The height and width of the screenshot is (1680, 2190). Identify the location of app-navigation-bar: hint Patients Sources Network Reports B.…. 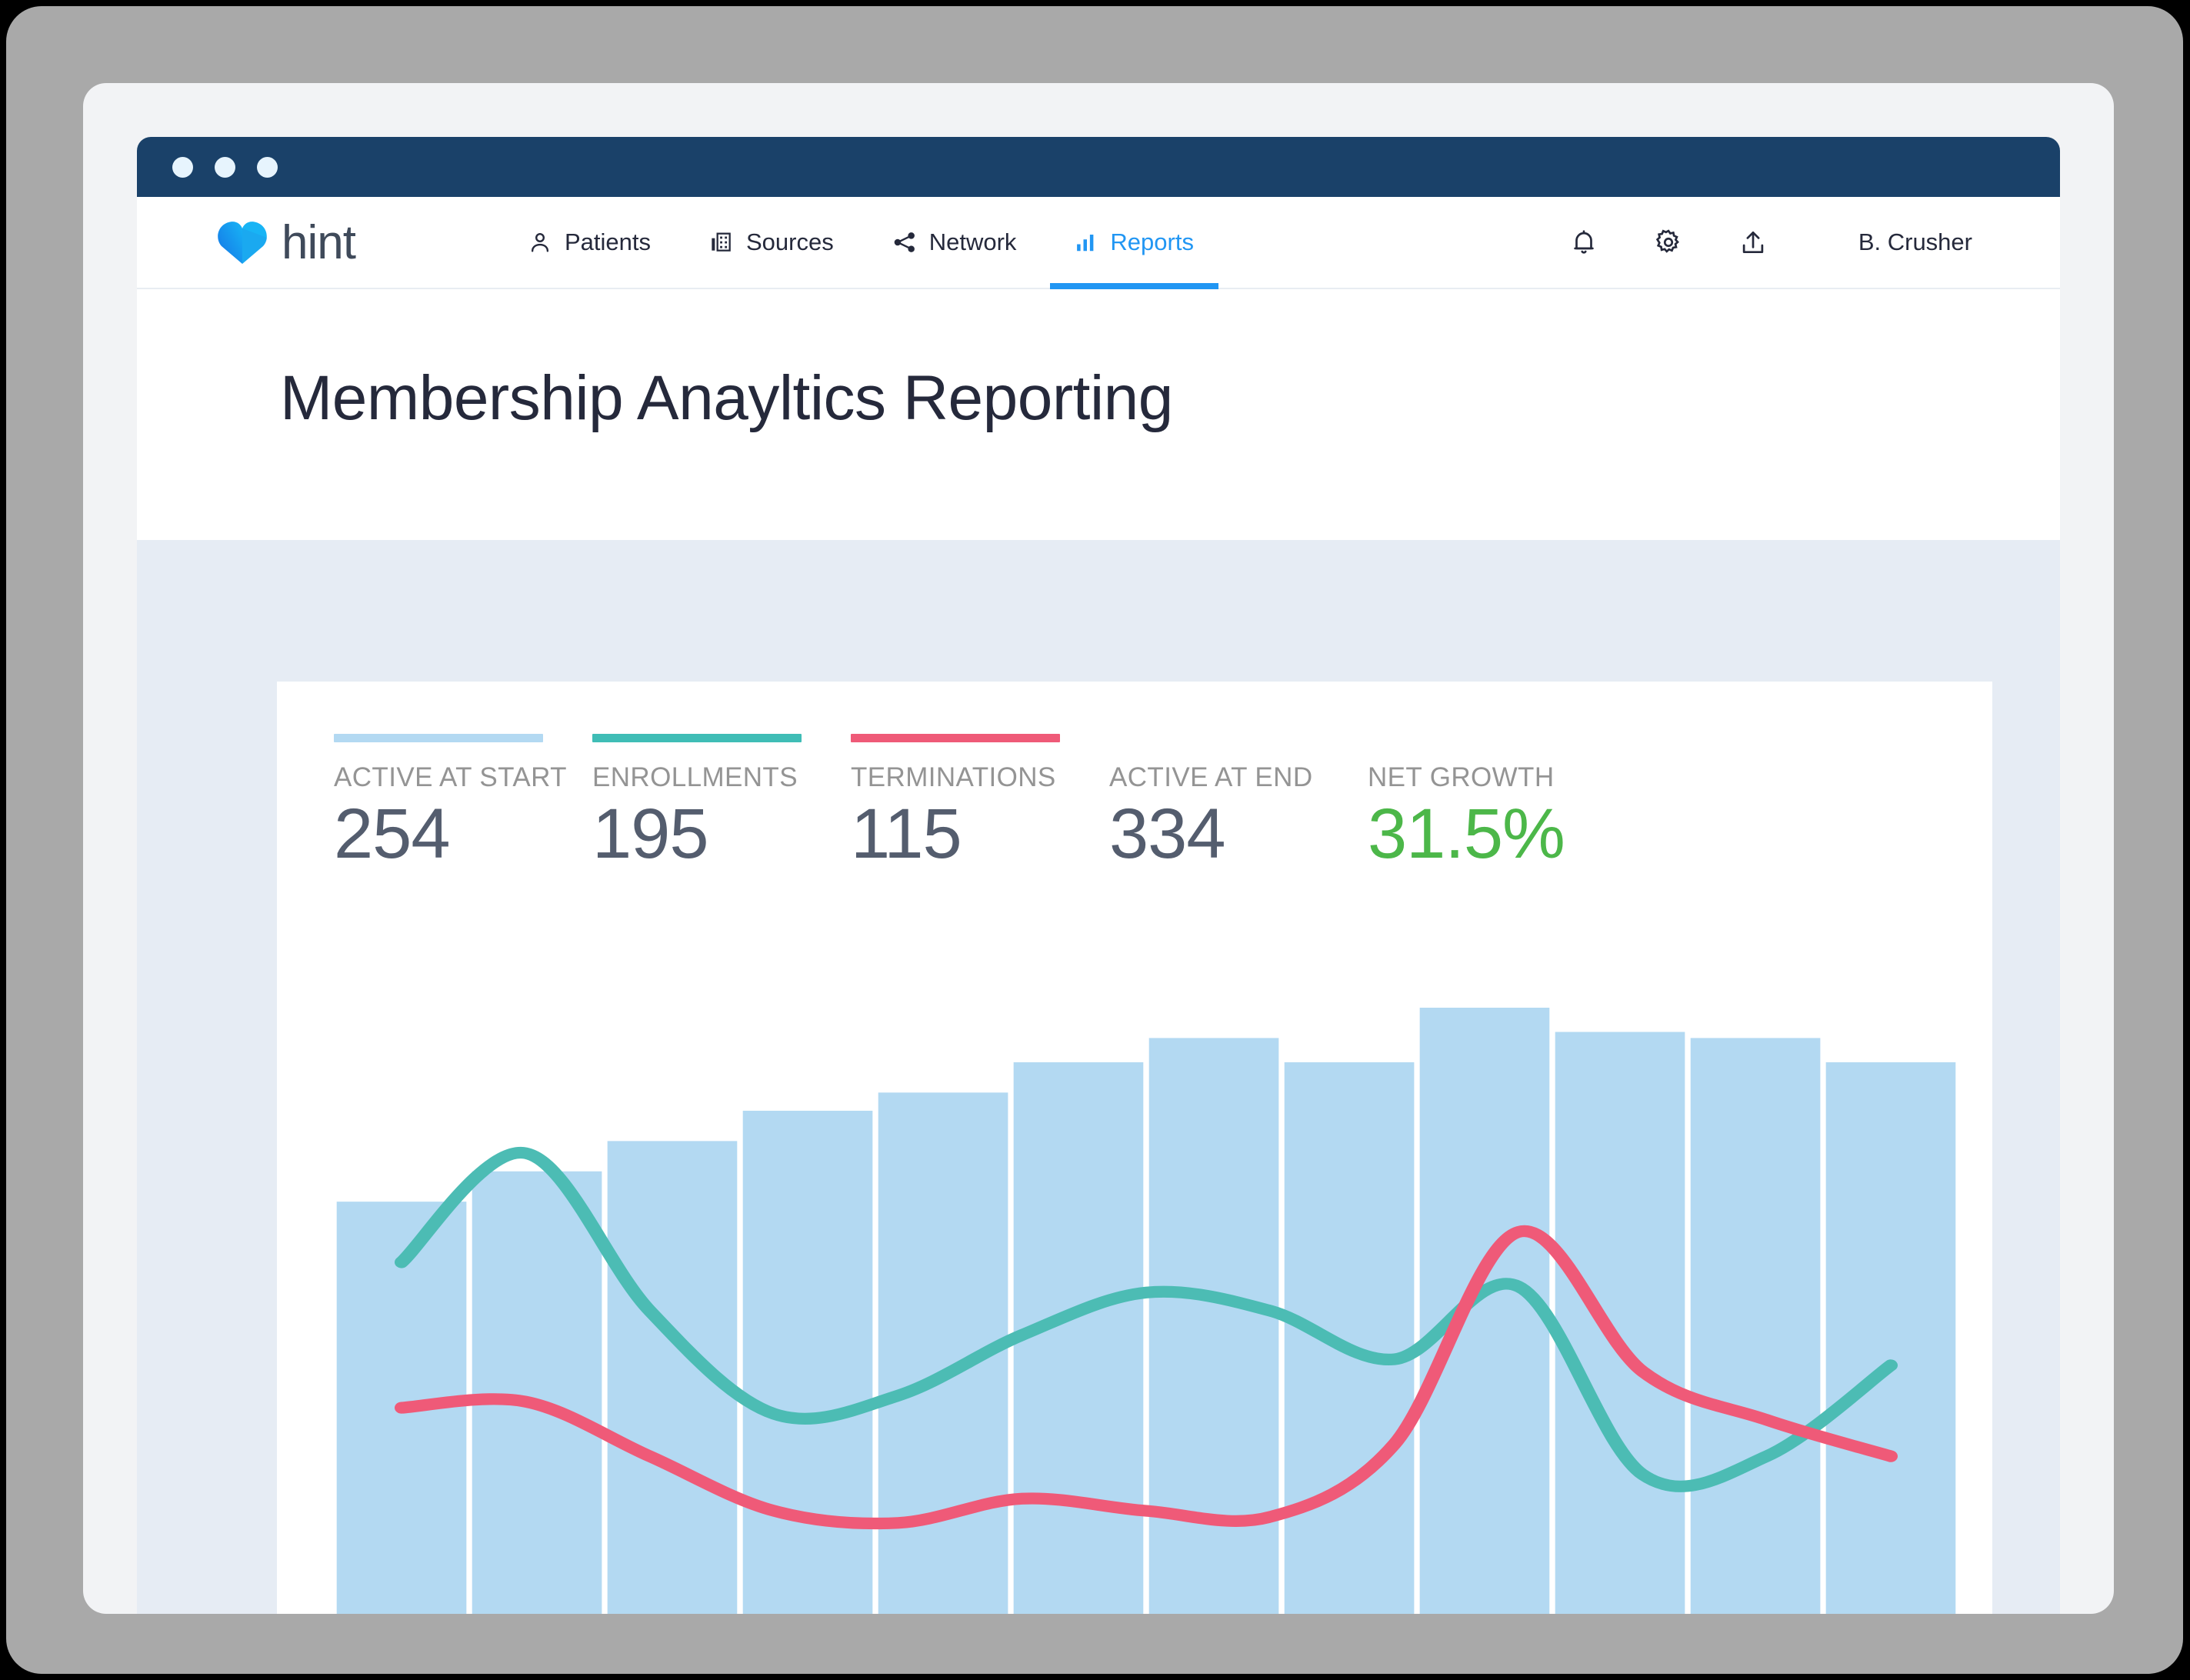
(1098, 243).